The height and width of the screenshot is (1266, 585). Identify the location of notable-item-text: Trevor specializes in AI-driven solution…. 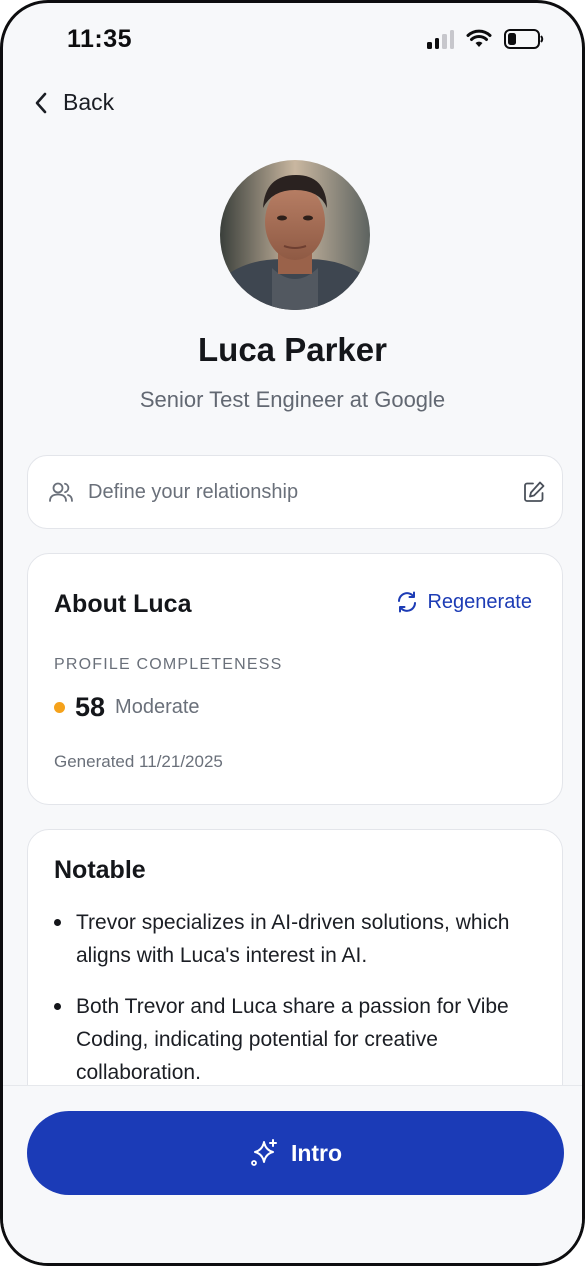
(293, 939).